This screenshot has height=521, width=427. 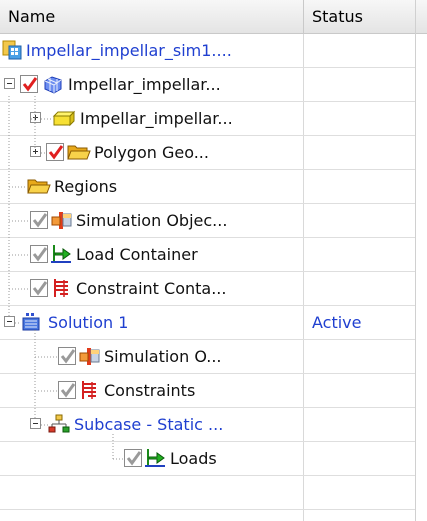 I want to click on column-header-status: Status, so click(x=365, y=17).